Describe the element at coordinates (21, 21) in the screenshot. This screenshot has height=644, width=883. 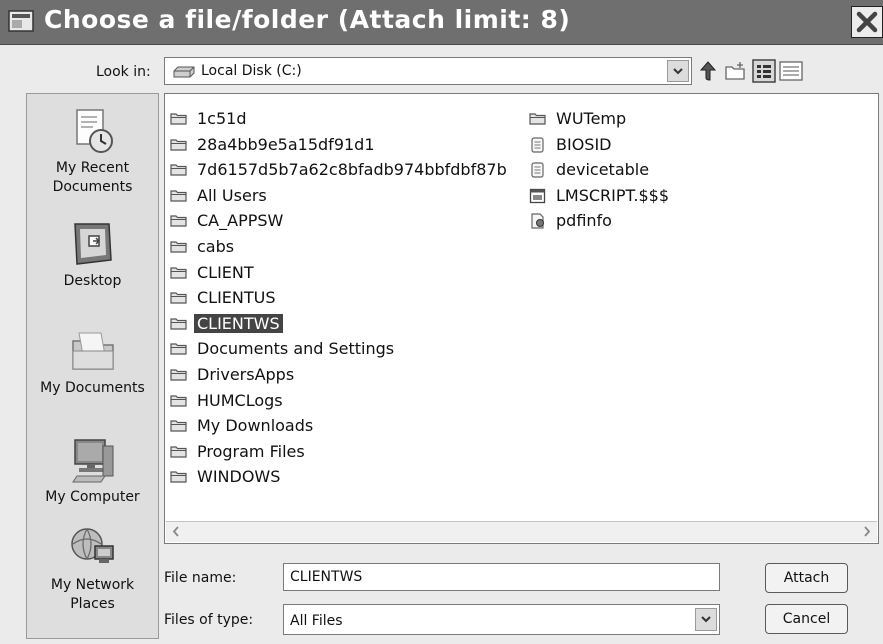
I see `window-icon` at that location.